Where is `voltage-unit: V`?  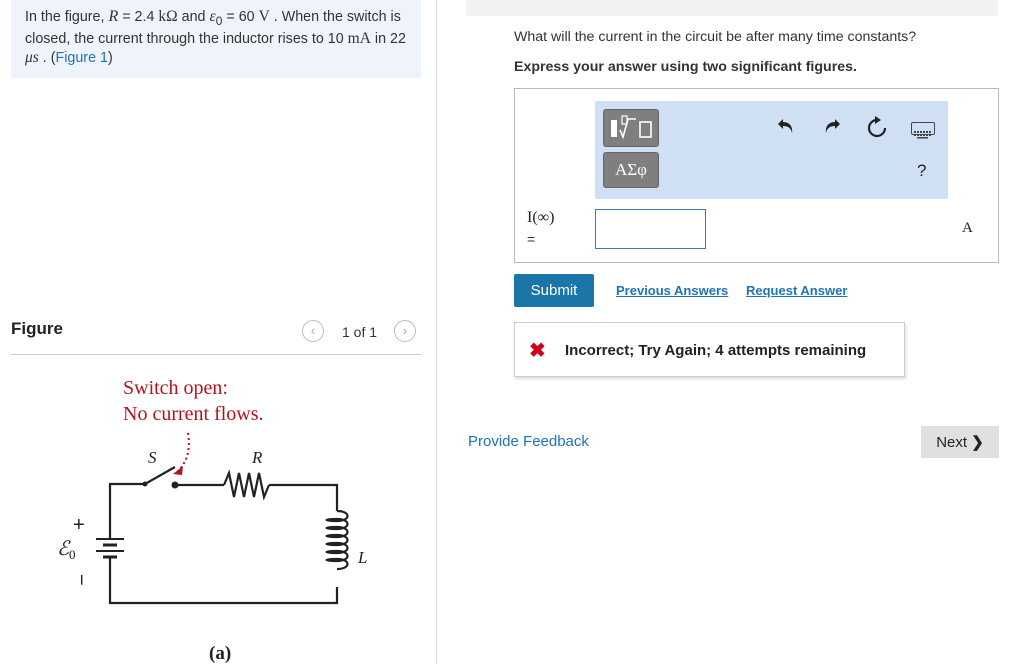
voltage-unit: V is located at coordinates (264, 16).